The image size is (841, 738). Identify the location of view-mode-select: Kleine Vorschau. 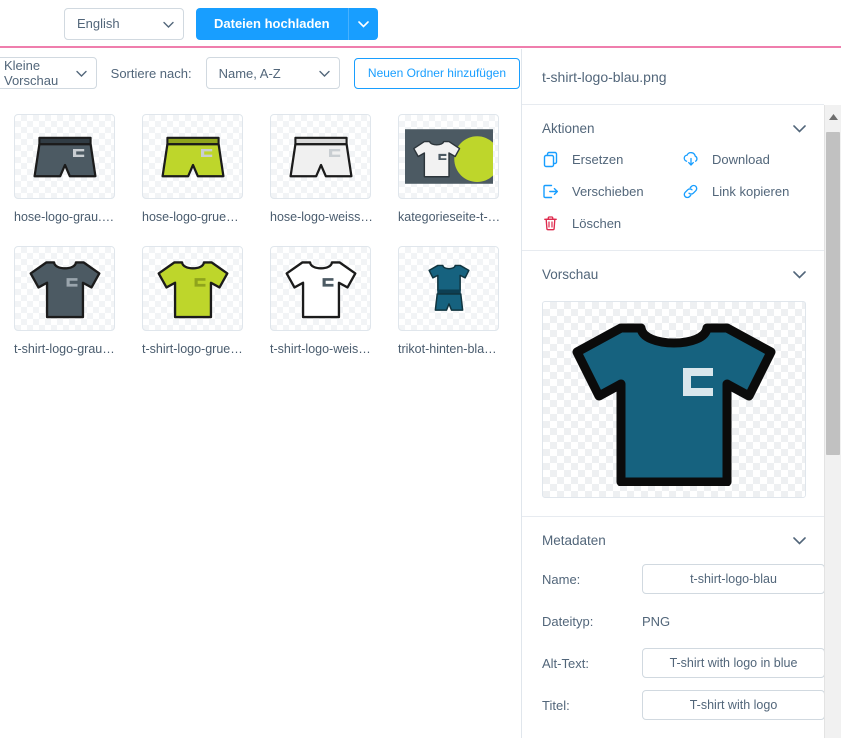
(48, 73).